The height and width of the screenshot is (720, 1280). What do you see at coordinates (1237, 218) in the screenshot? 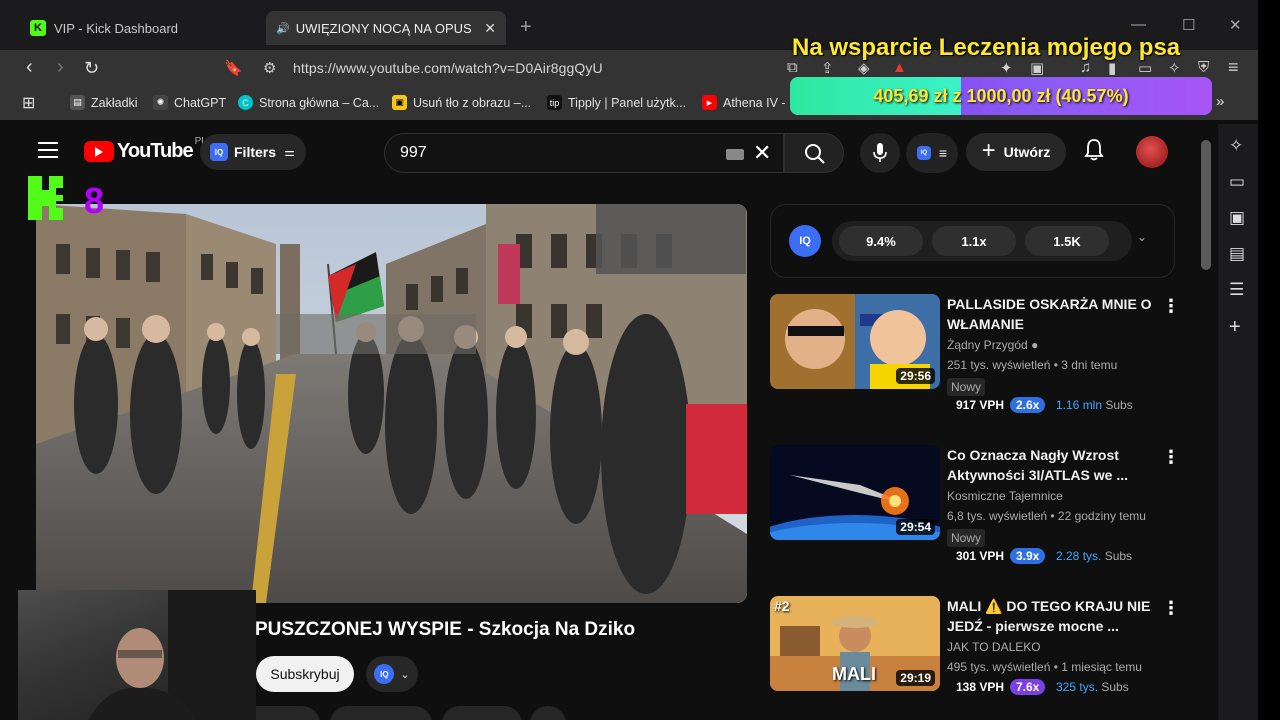
I see `wallet-icon: ▣` at bounding box center [1237, 218].